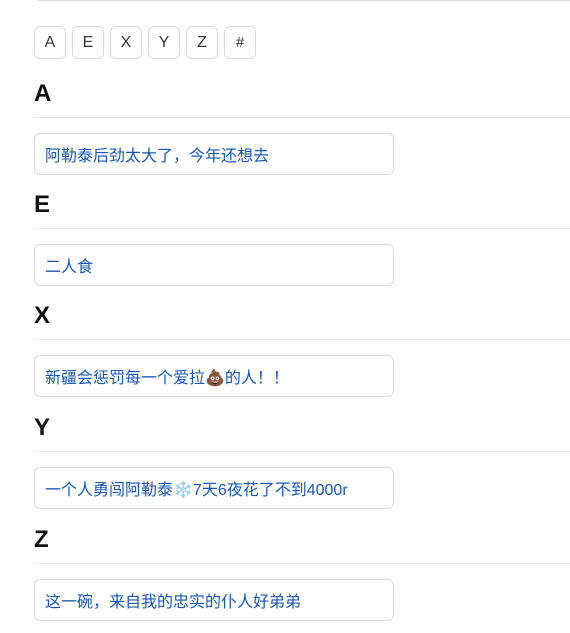 This screenshot has width=570, height=633. I want to click on section-heading: E, so click(42, 204).